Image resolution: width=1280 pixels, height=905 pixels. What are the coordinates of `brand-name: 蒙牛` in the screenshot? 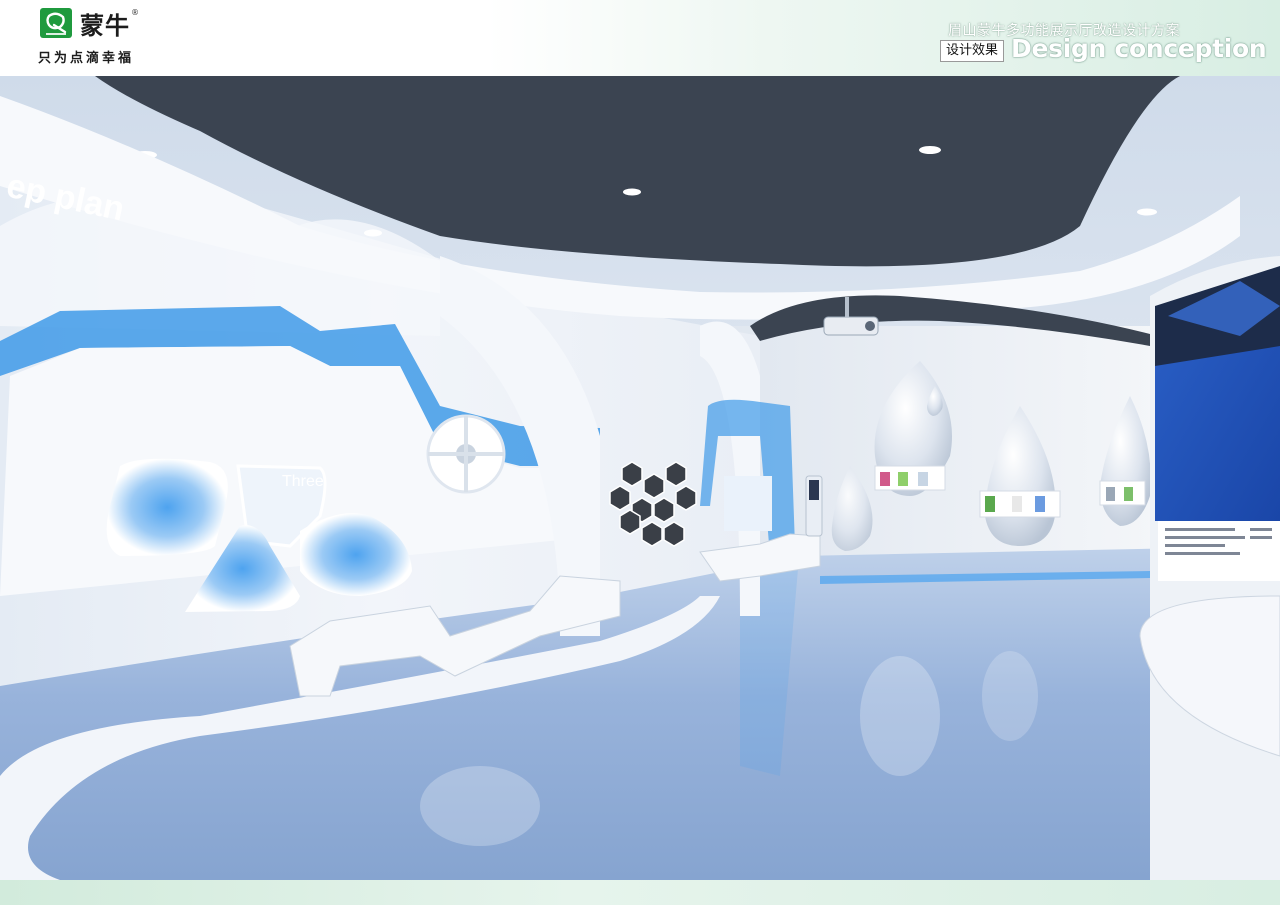 It's located at (105, 26).